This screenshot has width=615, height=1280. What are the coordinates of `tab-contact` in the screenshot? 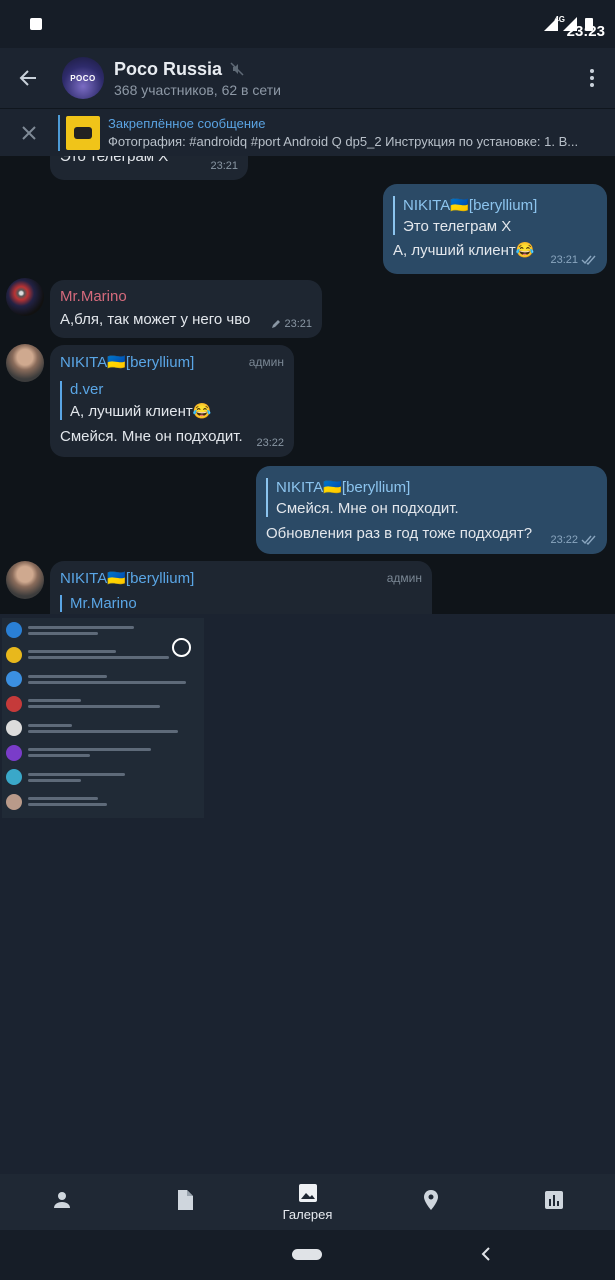 It's located at (61, 1202).